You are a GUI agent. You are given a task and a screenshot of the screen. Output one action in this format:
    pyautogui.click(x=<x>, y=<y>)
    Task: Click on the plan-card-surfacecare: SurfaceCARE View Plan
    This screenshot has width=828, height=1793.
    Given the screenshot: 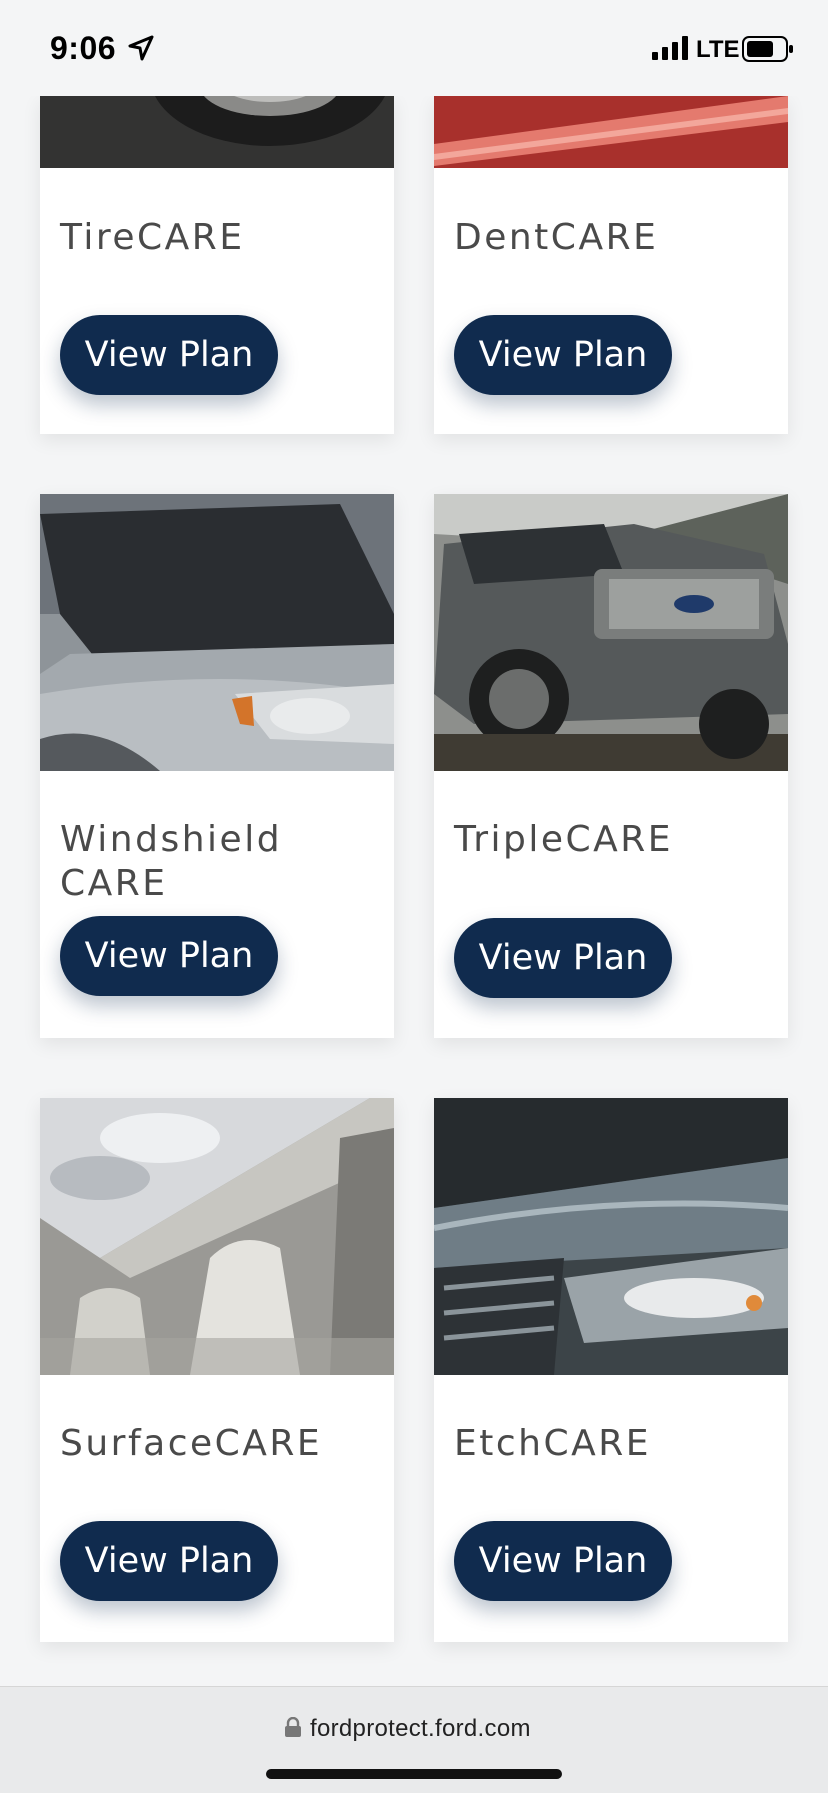 What is the action you would take?
    pyautogui.click(x=217, y=1370)
    